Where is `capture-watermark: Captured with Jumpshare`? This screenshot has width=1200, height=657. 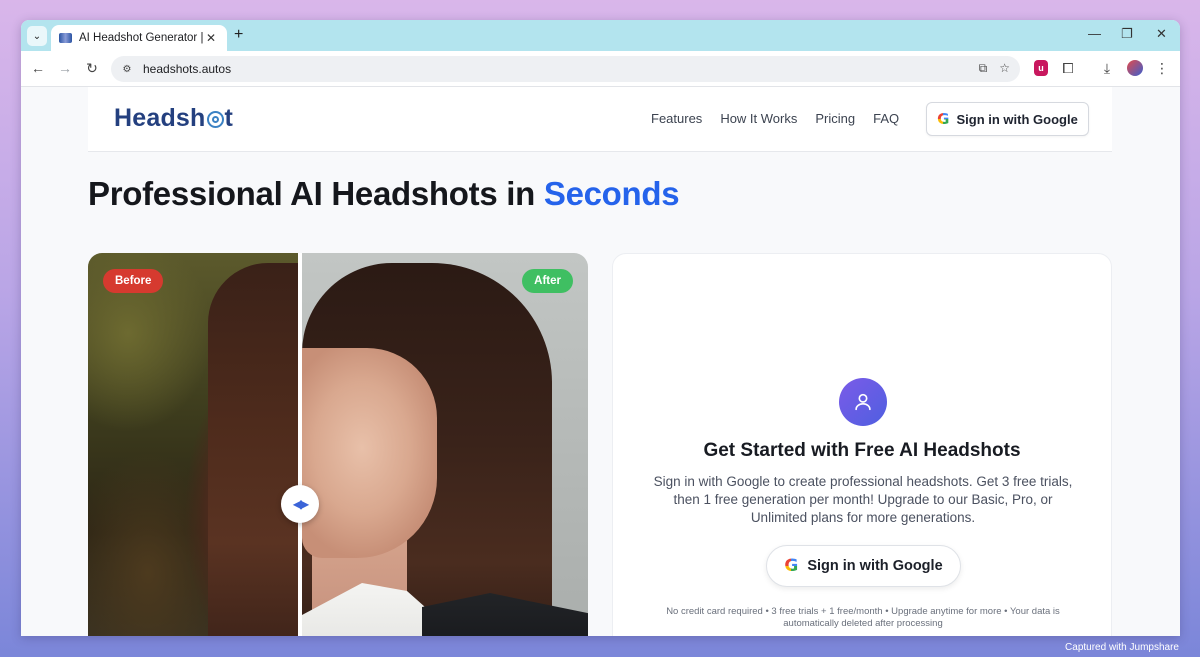
capture-watermark: Captured with Jumpshare is located at coordinates (1122, 647).